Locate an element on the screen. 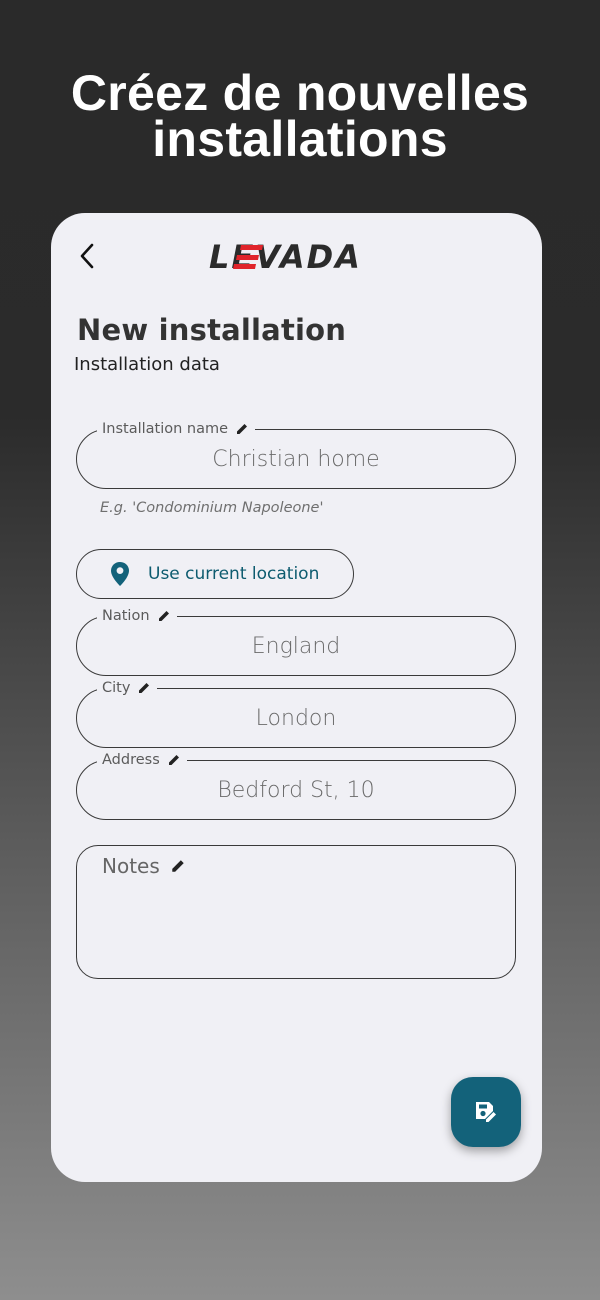 The width and height of the screenshot is (600, 1300). notes-label-group: Notes is located at coordinates (144, 866).